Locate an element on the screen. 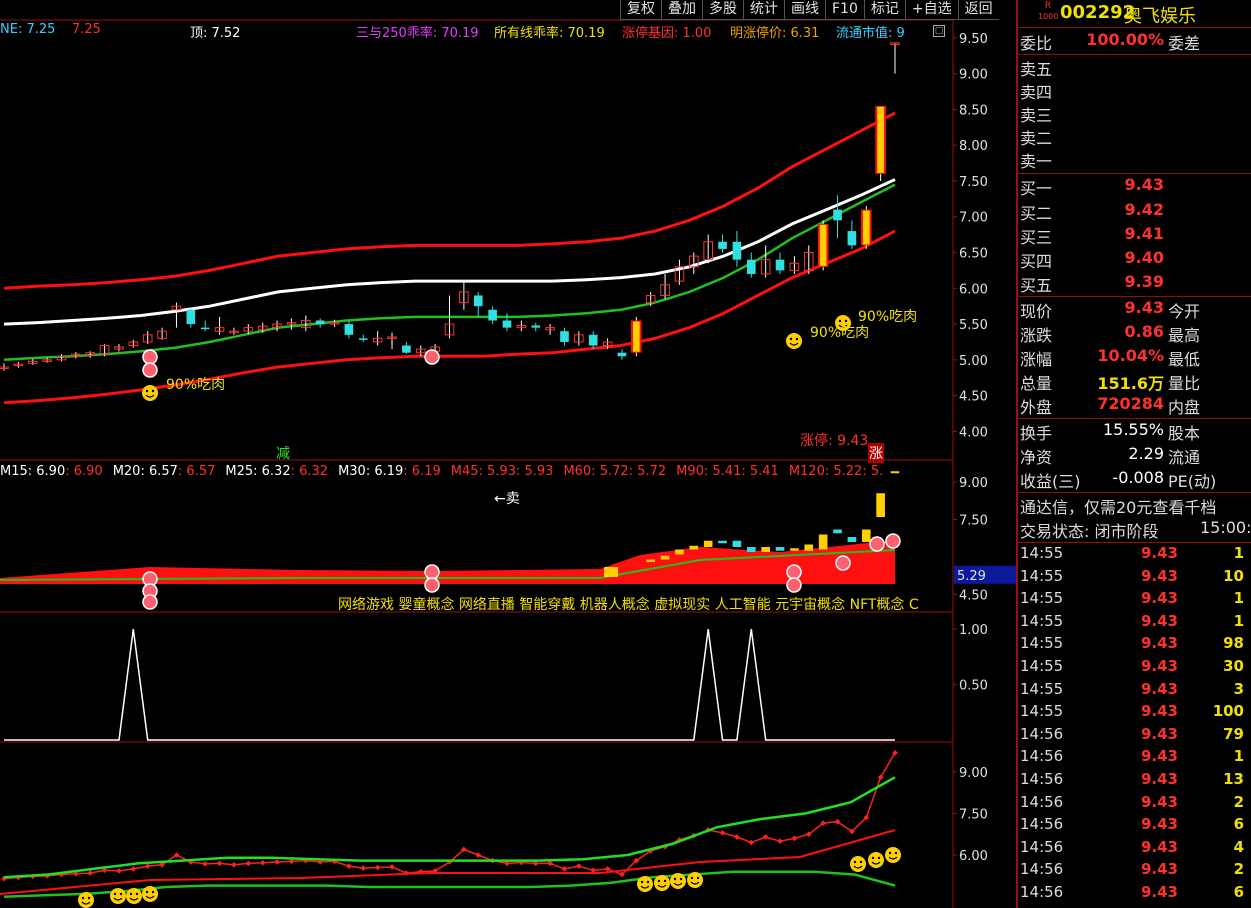 This screenshot has width=1251, height=908. tick-time: 14:55 is located at coordinates (1042, 620).